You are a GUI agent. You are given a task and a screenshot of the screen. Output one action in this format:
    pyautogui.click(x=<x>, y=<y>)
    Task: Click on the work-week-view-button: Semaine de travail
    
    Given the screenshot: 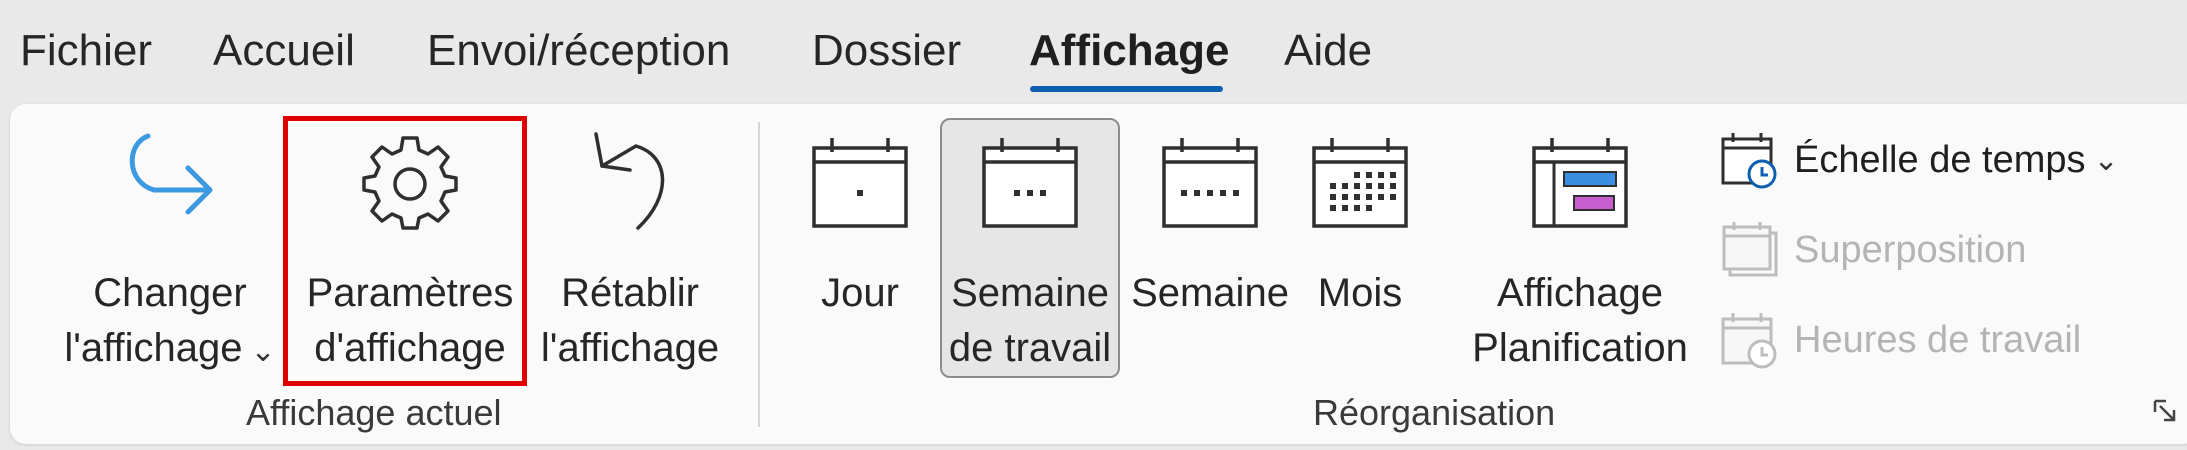 What is the action you would take?
    pyautogui.click(x=1030, y=245)
    